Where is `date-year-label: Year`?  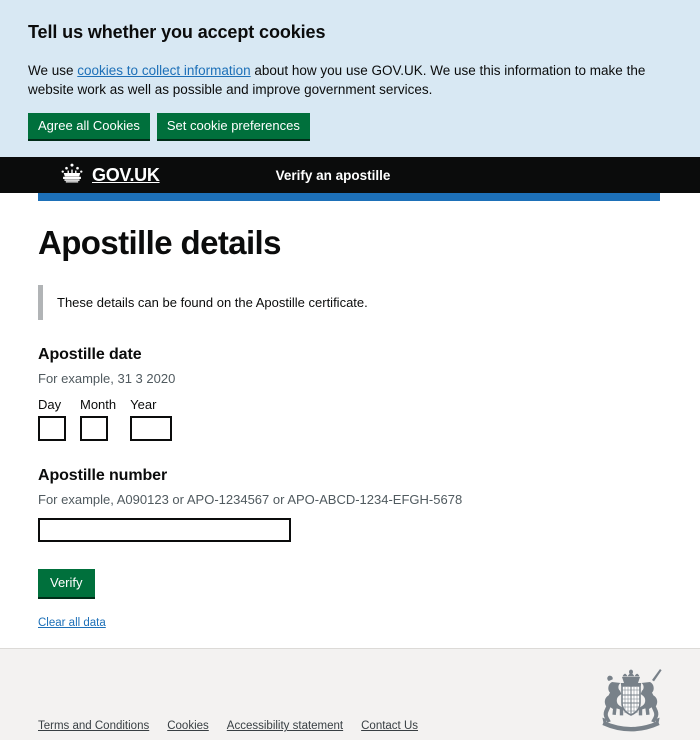 date-year-label: Year is located at coordinates (143, 405).